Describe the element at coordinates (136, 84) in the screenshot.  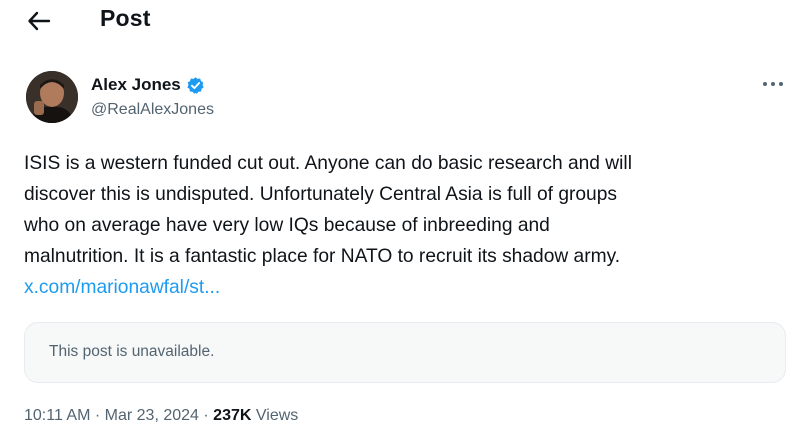
I see `author-name-text: Alex Jones` at that location.